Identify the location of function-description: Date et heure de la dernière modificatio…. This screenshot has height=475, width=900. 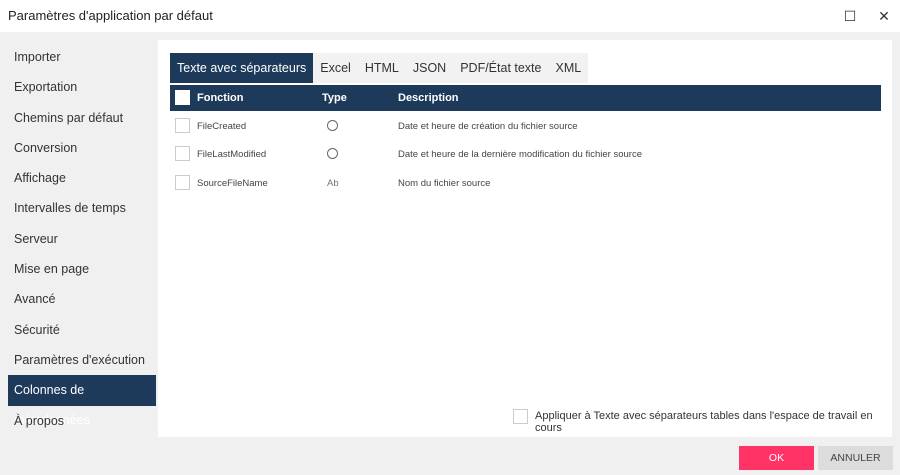
(520, 154).